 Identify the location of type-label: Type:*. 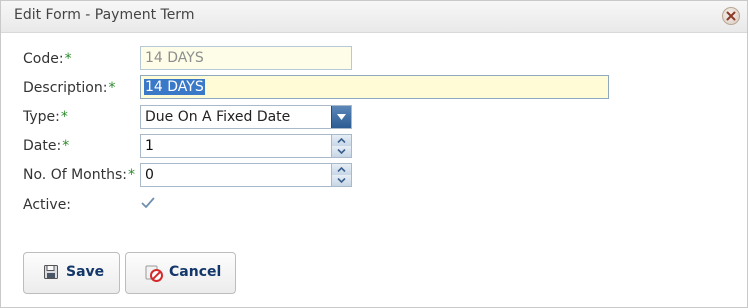
(45, 117).